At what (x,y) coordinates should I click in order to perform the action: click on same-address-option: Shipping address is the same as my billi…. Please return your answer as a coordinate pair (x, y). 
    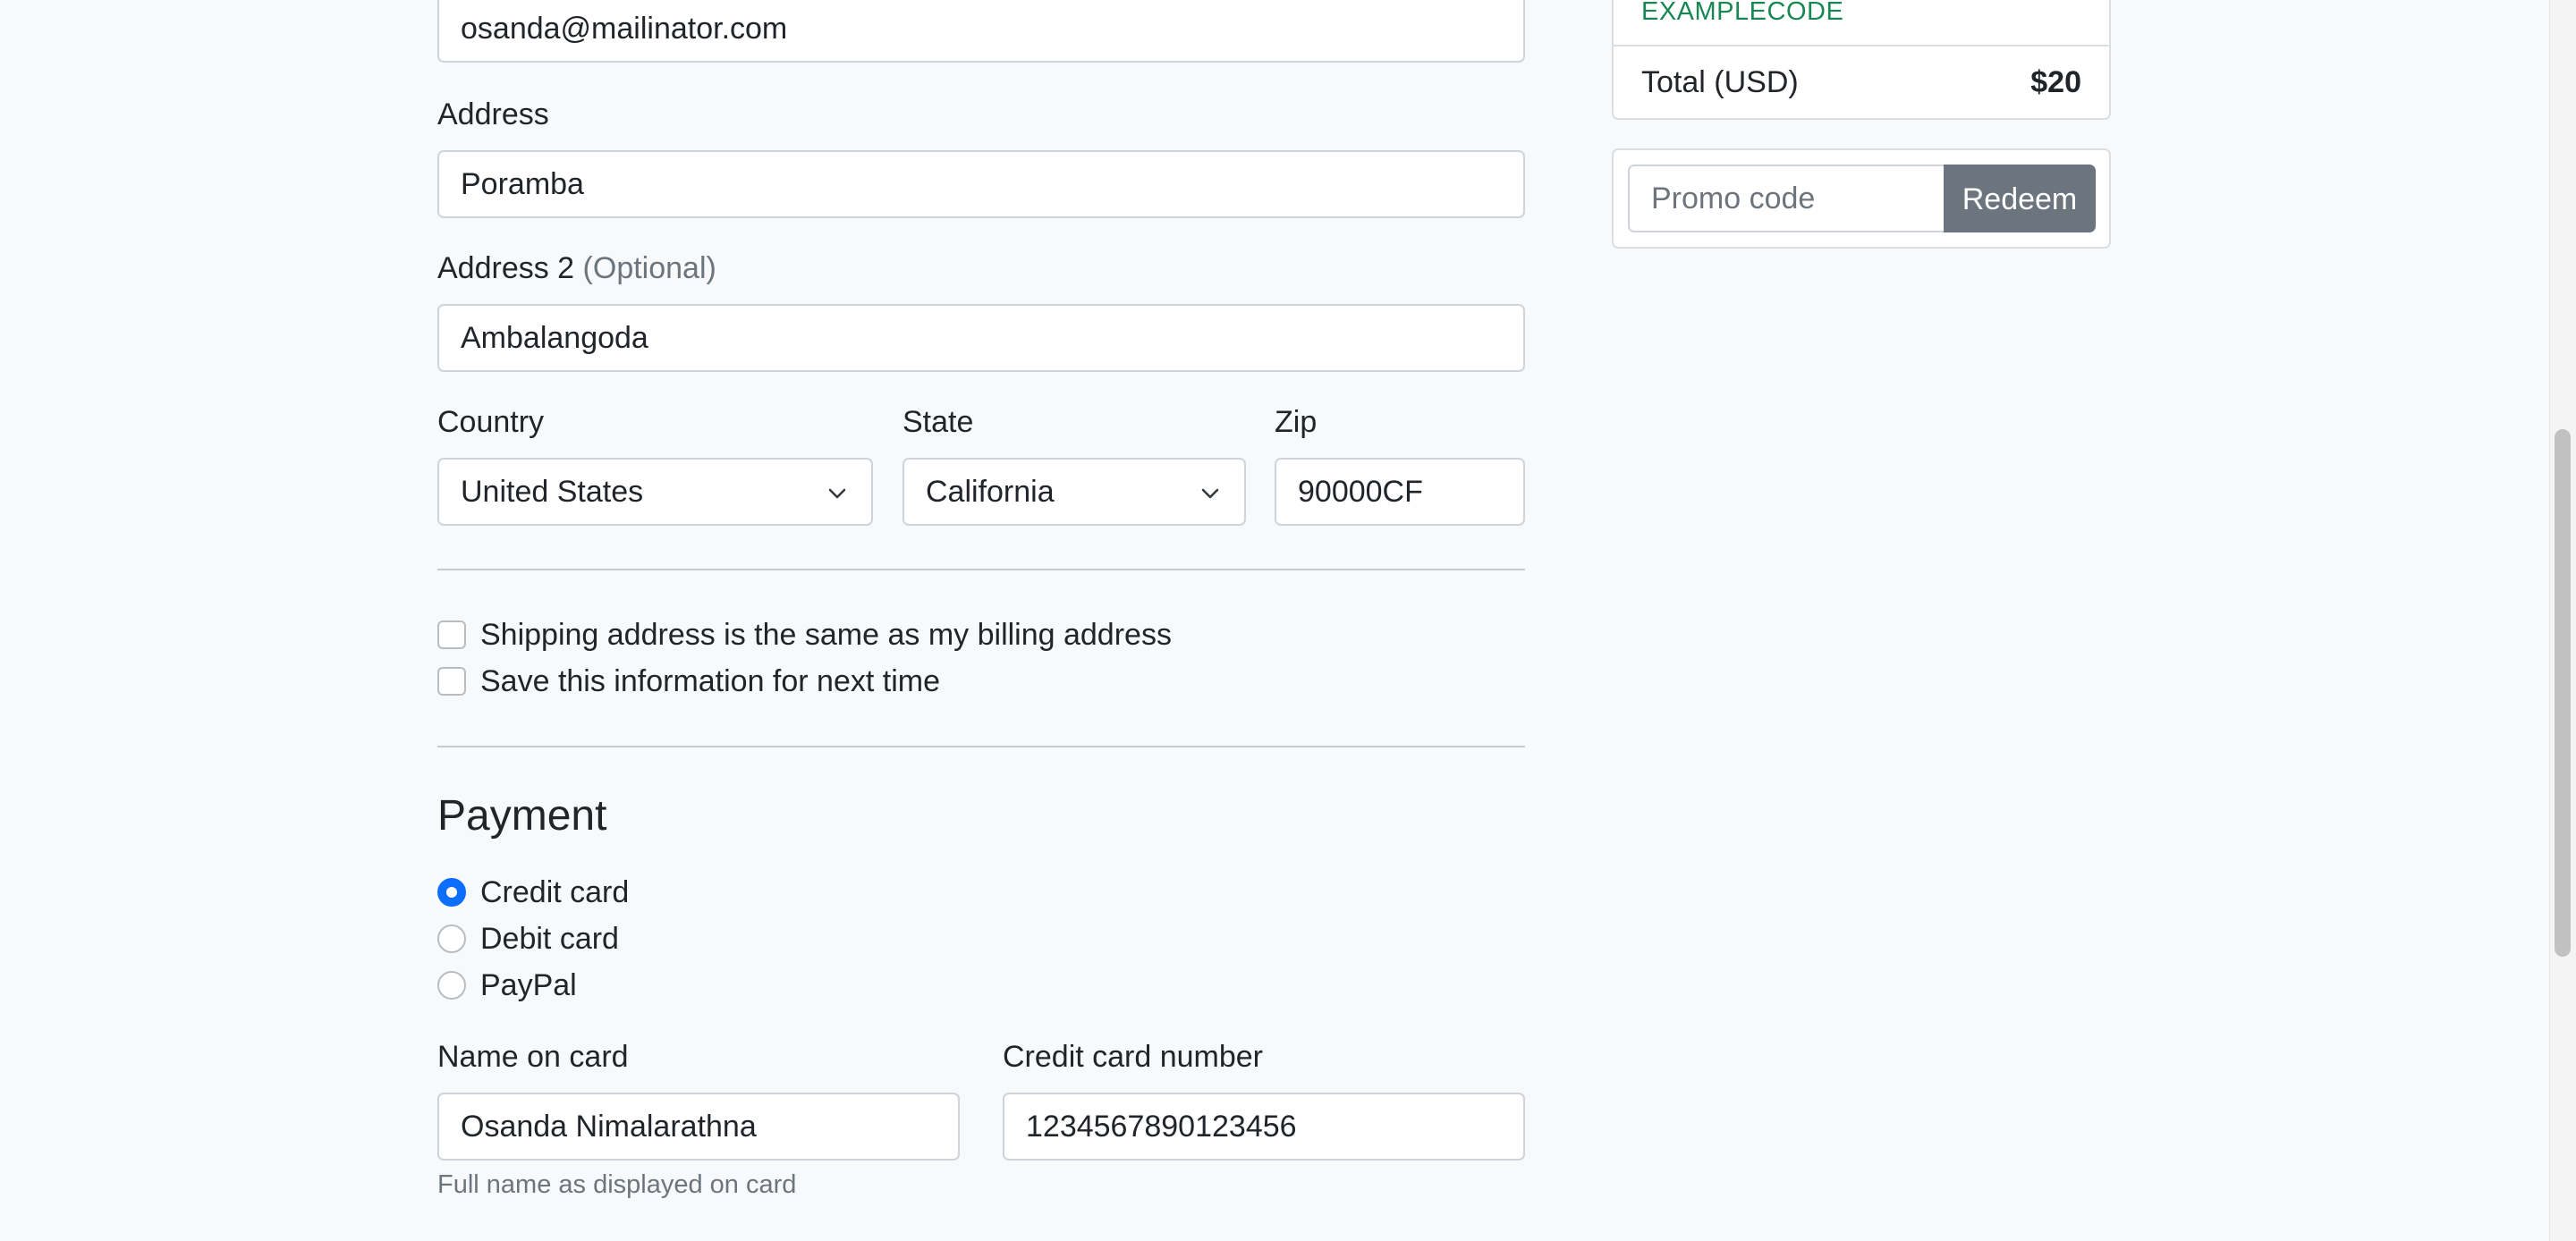
    Looking at the image, I should click on (804, 635).